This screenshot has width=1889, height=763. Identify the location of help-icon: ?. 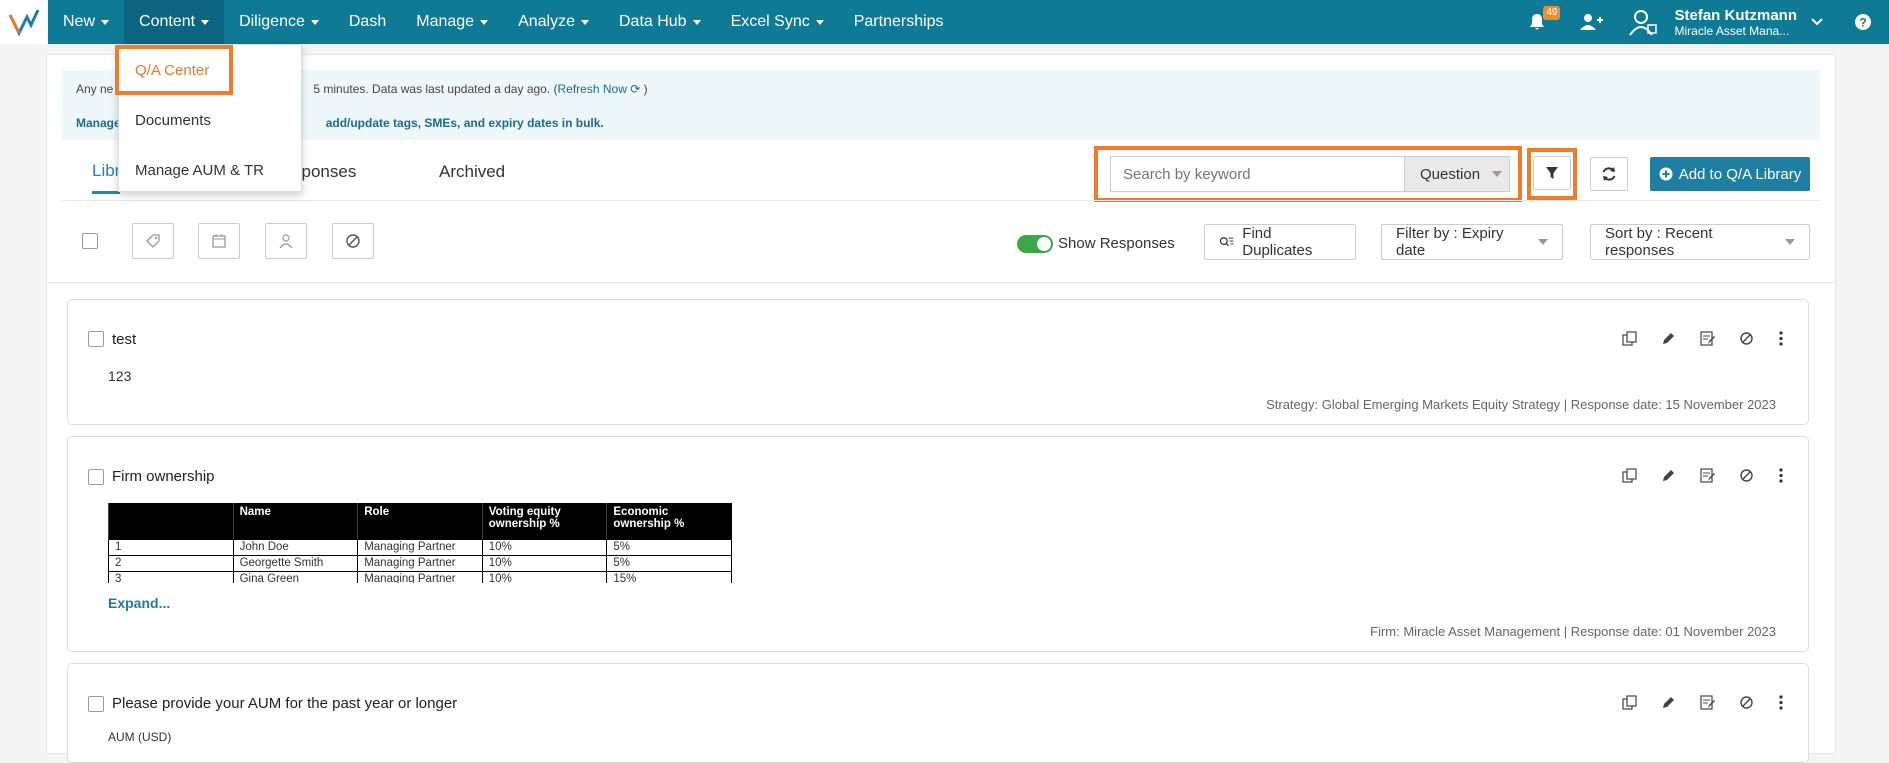
(1863, 22).